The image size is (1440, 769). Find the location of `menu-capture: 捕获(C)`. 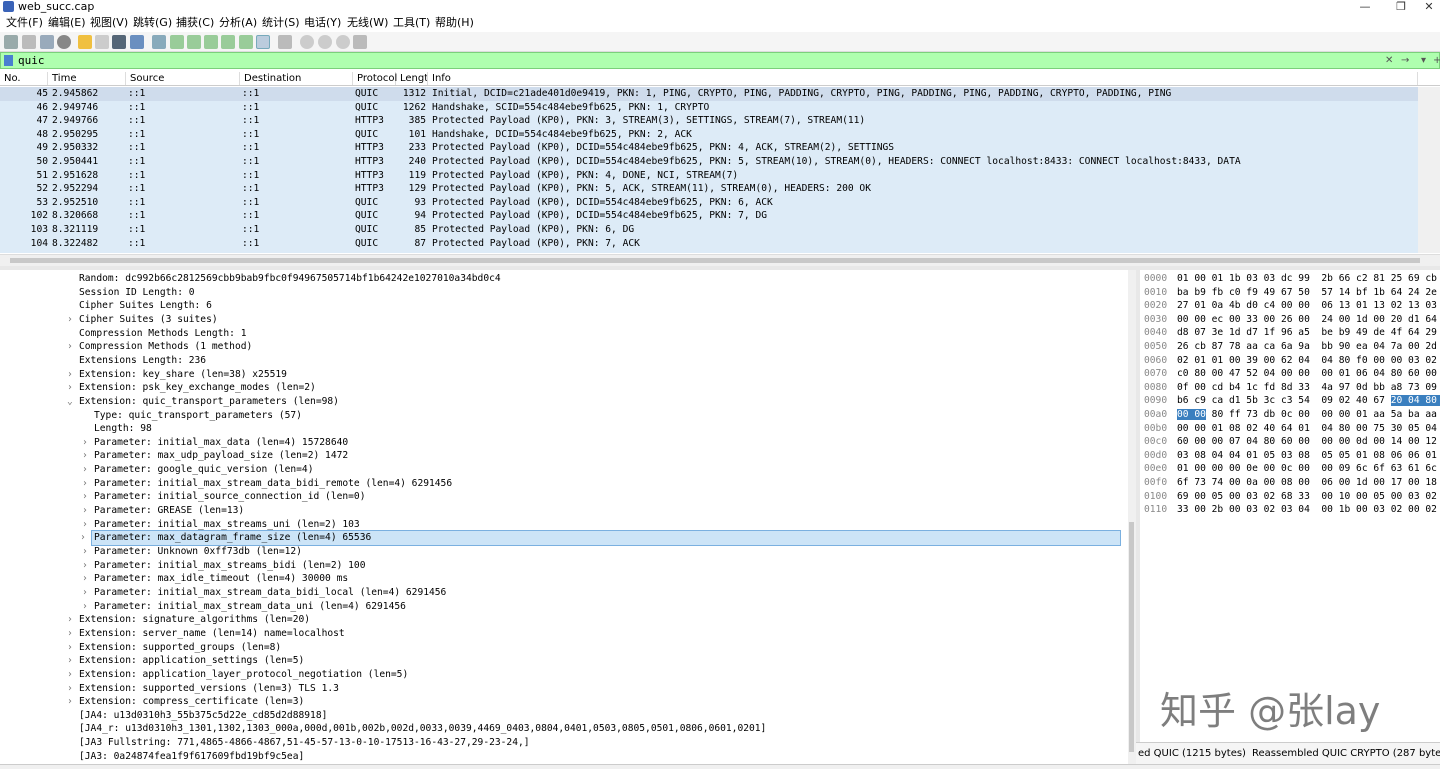

menu-capture: 捕获(C) is located at coordinates (195, 23).